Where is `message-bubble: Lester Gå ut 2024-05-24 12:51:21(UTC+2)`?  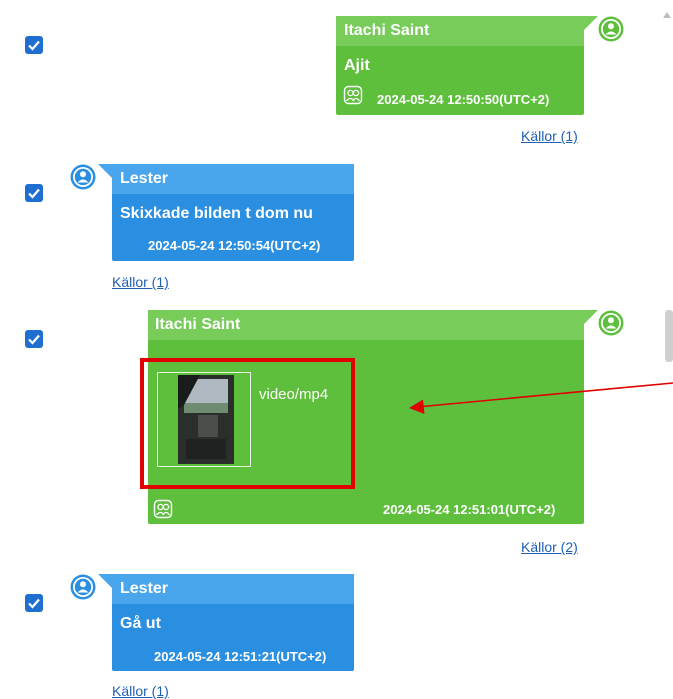 message-bubble: Lester Gå ut 2024-05-24 12:51:21(UTC+2) is located at coordinates (233, 622).